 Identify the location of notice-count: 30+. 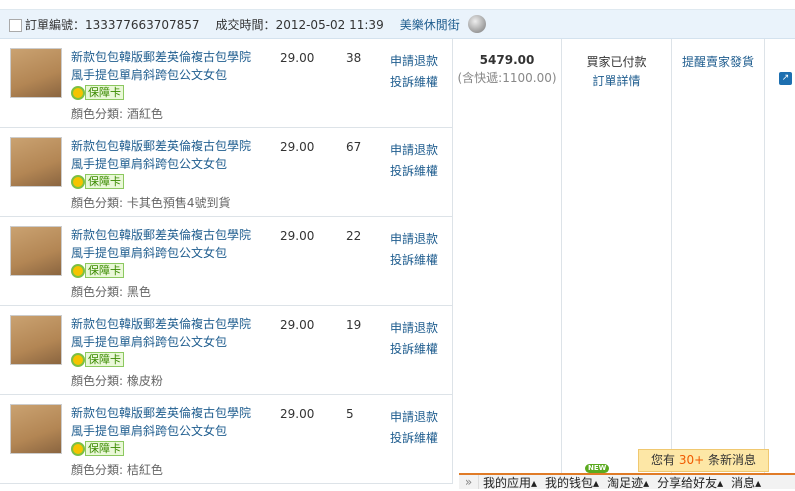
(691, 460).